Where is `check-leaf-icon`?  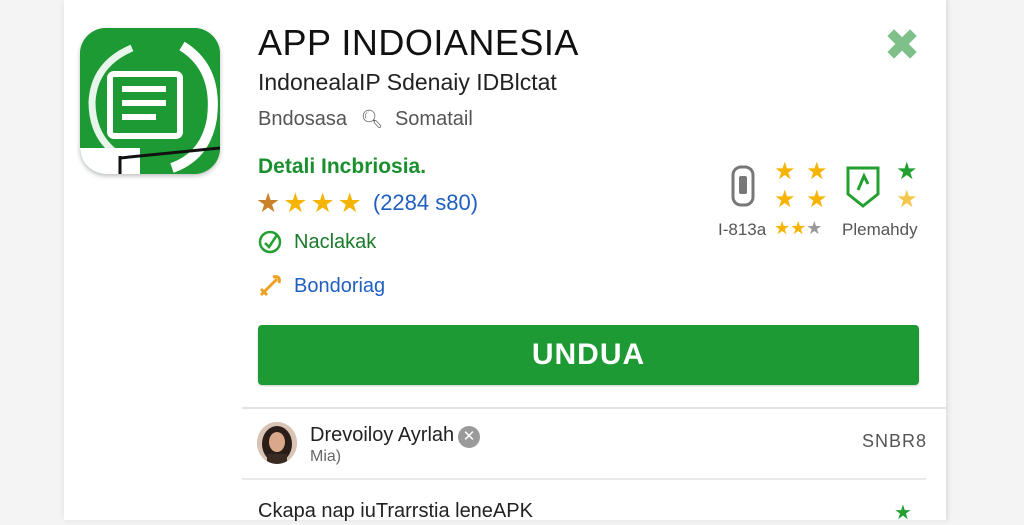 check-leaf-icon is located at coordinates (270, 242).